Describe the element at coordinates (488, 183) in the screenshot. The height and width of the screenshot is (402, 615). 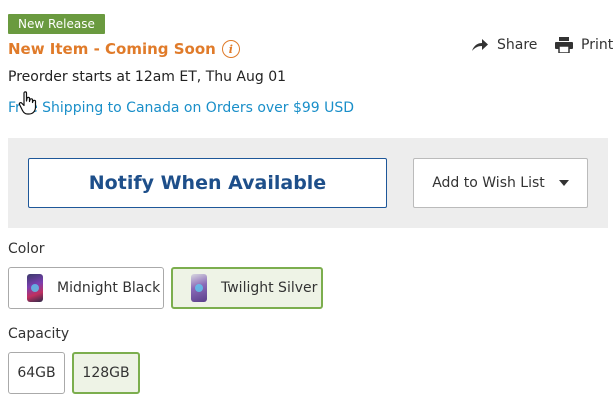
I see `wish-list-label: Add to Wish List` at that location.